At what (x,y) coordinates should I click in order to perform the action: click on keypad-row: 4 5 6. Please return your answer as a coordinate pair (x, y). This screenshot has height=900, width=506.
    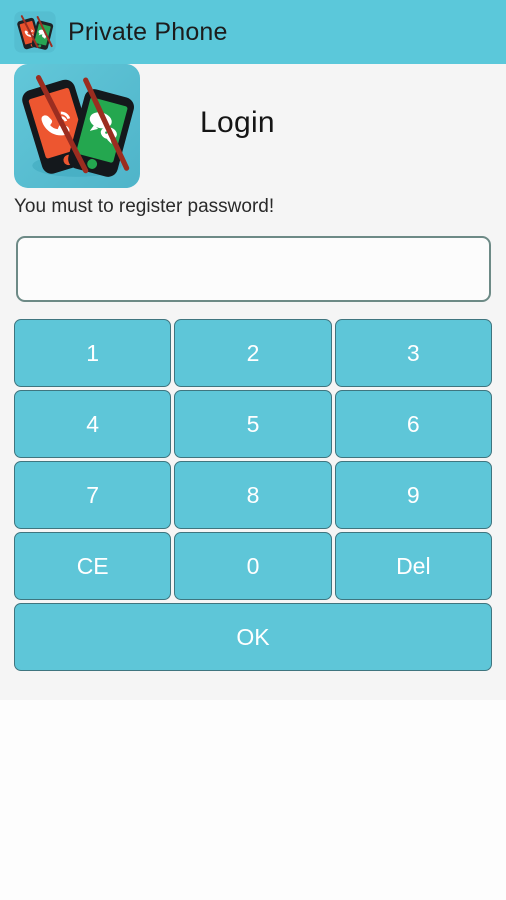
    Looking at the image, I should click on (253, 424).